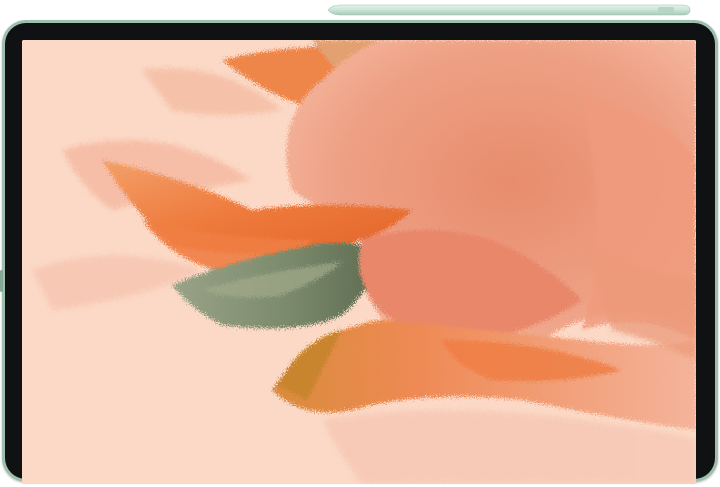 This screenshot has height=487, width=720. I want to click on stylus-button, so click(666, 10).